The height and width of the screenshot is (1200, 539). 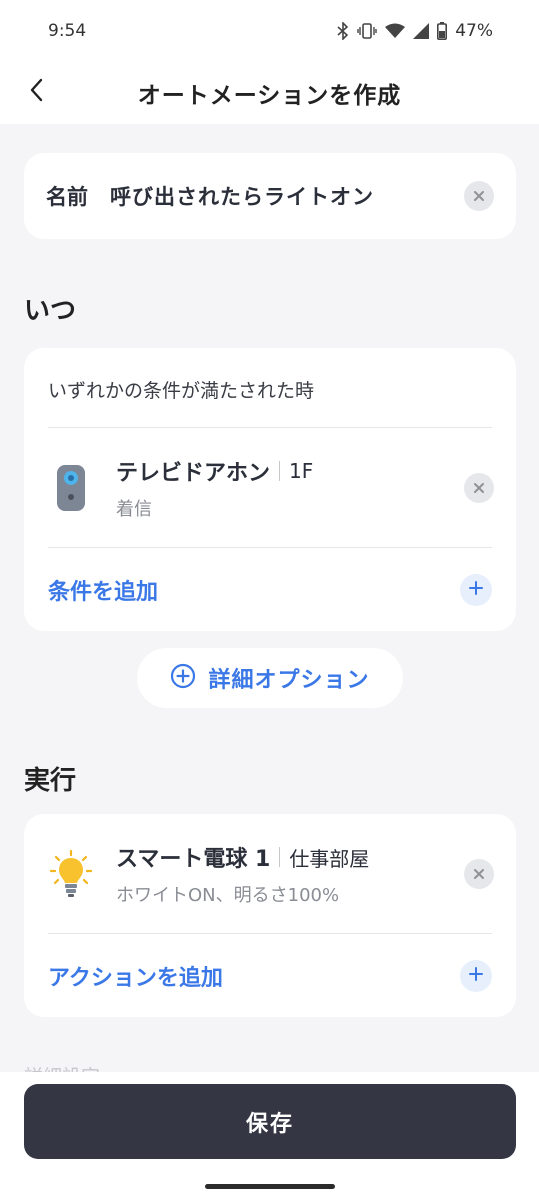 What do you see at coordinates (67, 197) in the screenshot?
I see `name-label: 名前` at bounding box center [67, 197].